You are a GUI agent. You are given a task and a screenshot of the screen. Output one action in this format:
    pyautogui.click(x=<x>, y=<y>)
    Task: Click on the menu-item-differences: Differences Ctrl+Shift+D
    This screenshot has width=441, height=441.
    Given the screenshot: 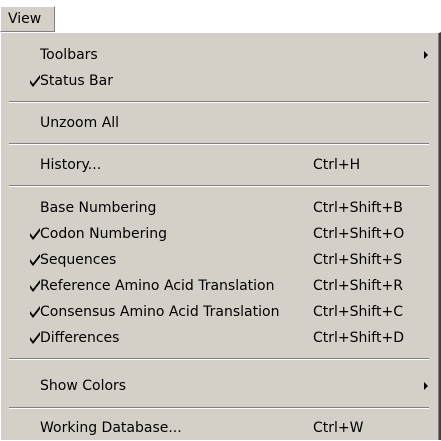 What is the action you would take?
    pyautogui.click(x=220, y=338)
    